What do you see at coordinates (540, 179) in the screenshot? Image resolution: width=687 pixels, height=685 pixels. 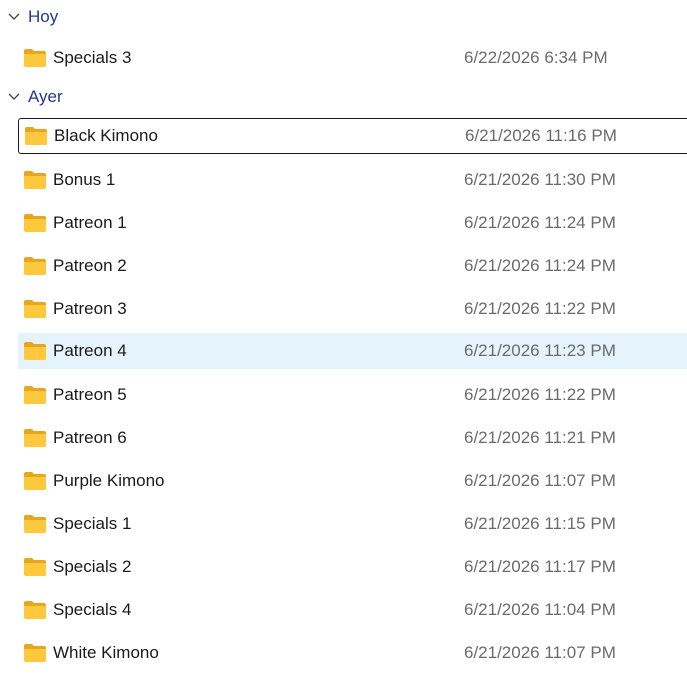 I see `item-date: 6/21/2026 11:30 PM` at bounding box center [540, 179].